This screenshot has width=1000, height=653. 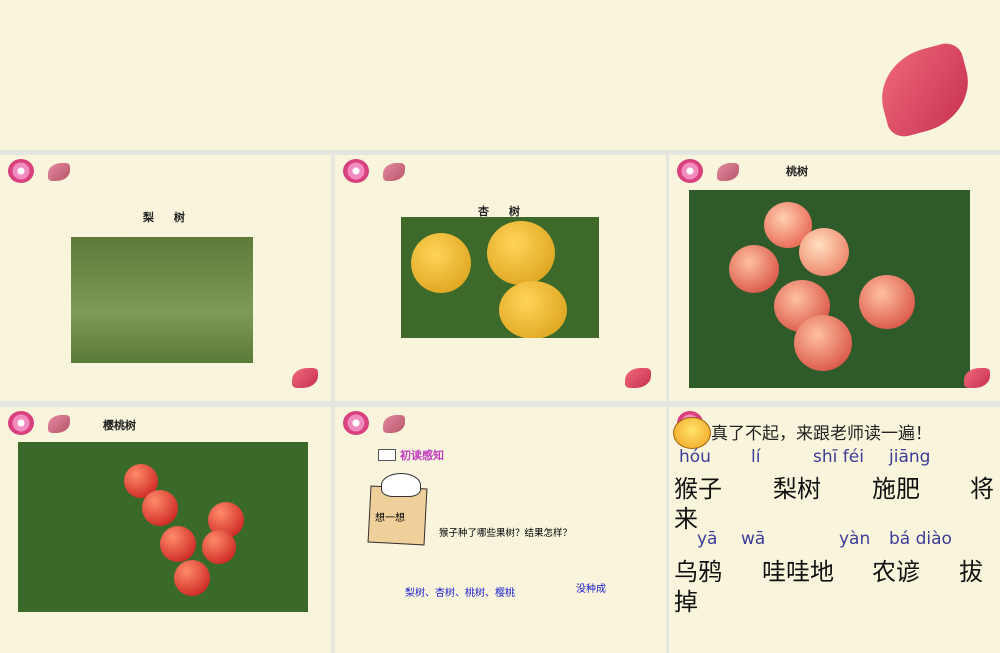 What do you see at coordinates (707, 539) in the screenshot?
I see `pinyin: yā` at bounding box center [707, 539].